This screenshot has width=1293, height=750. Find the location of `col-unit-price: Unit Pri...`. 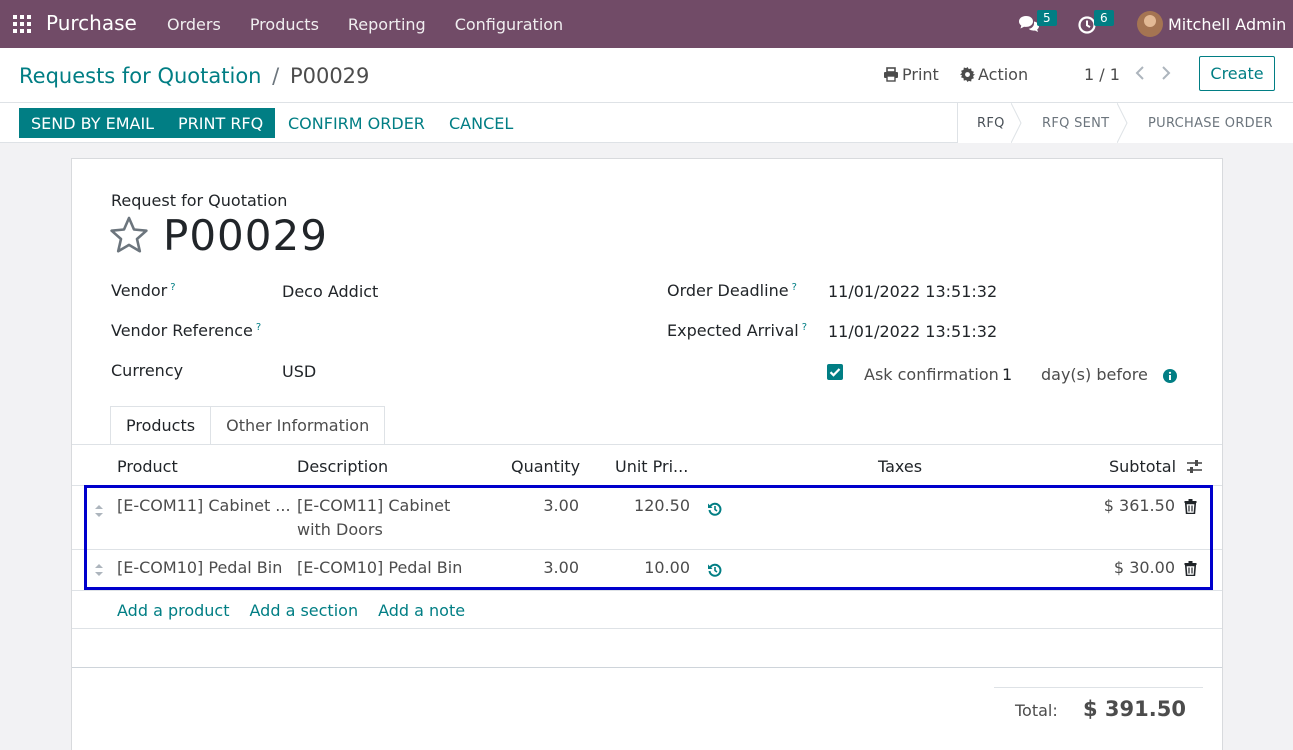

col-unit-price: Unit Pri... is located at coordinates (651, 466).